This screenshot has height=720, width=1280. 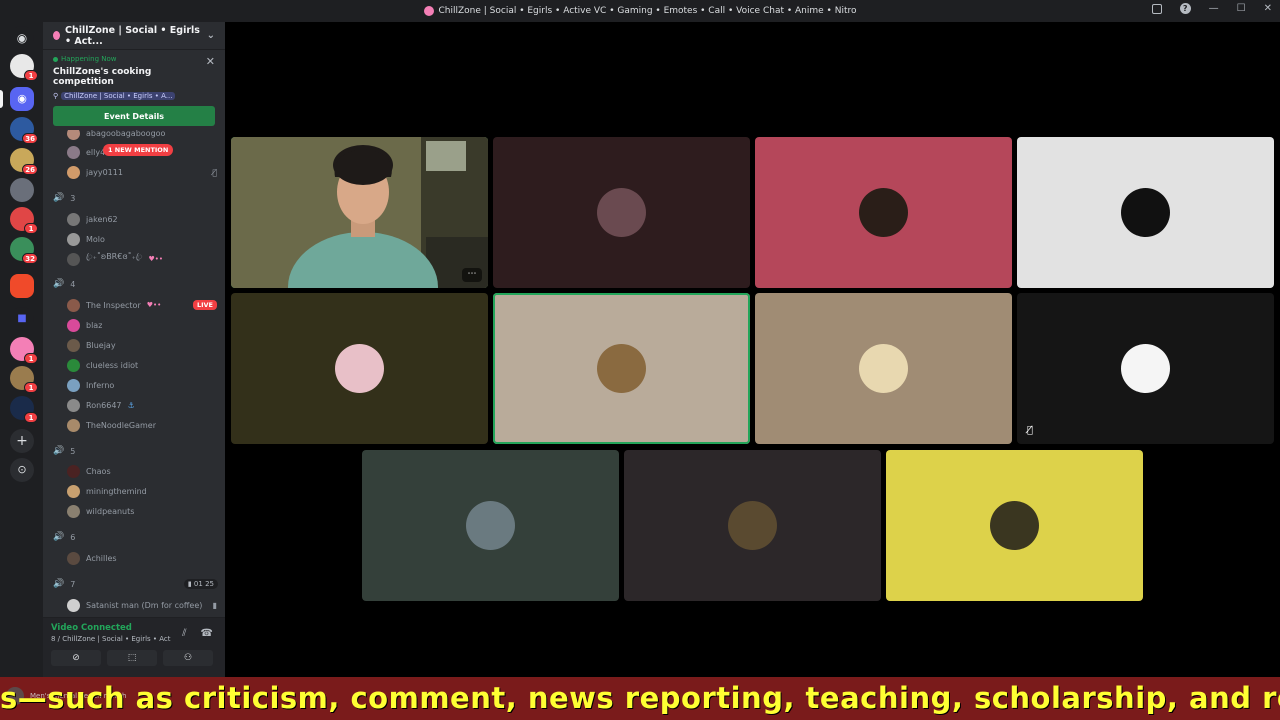 I want to click on server-icon-3: 26, so click(x=24, y=161).